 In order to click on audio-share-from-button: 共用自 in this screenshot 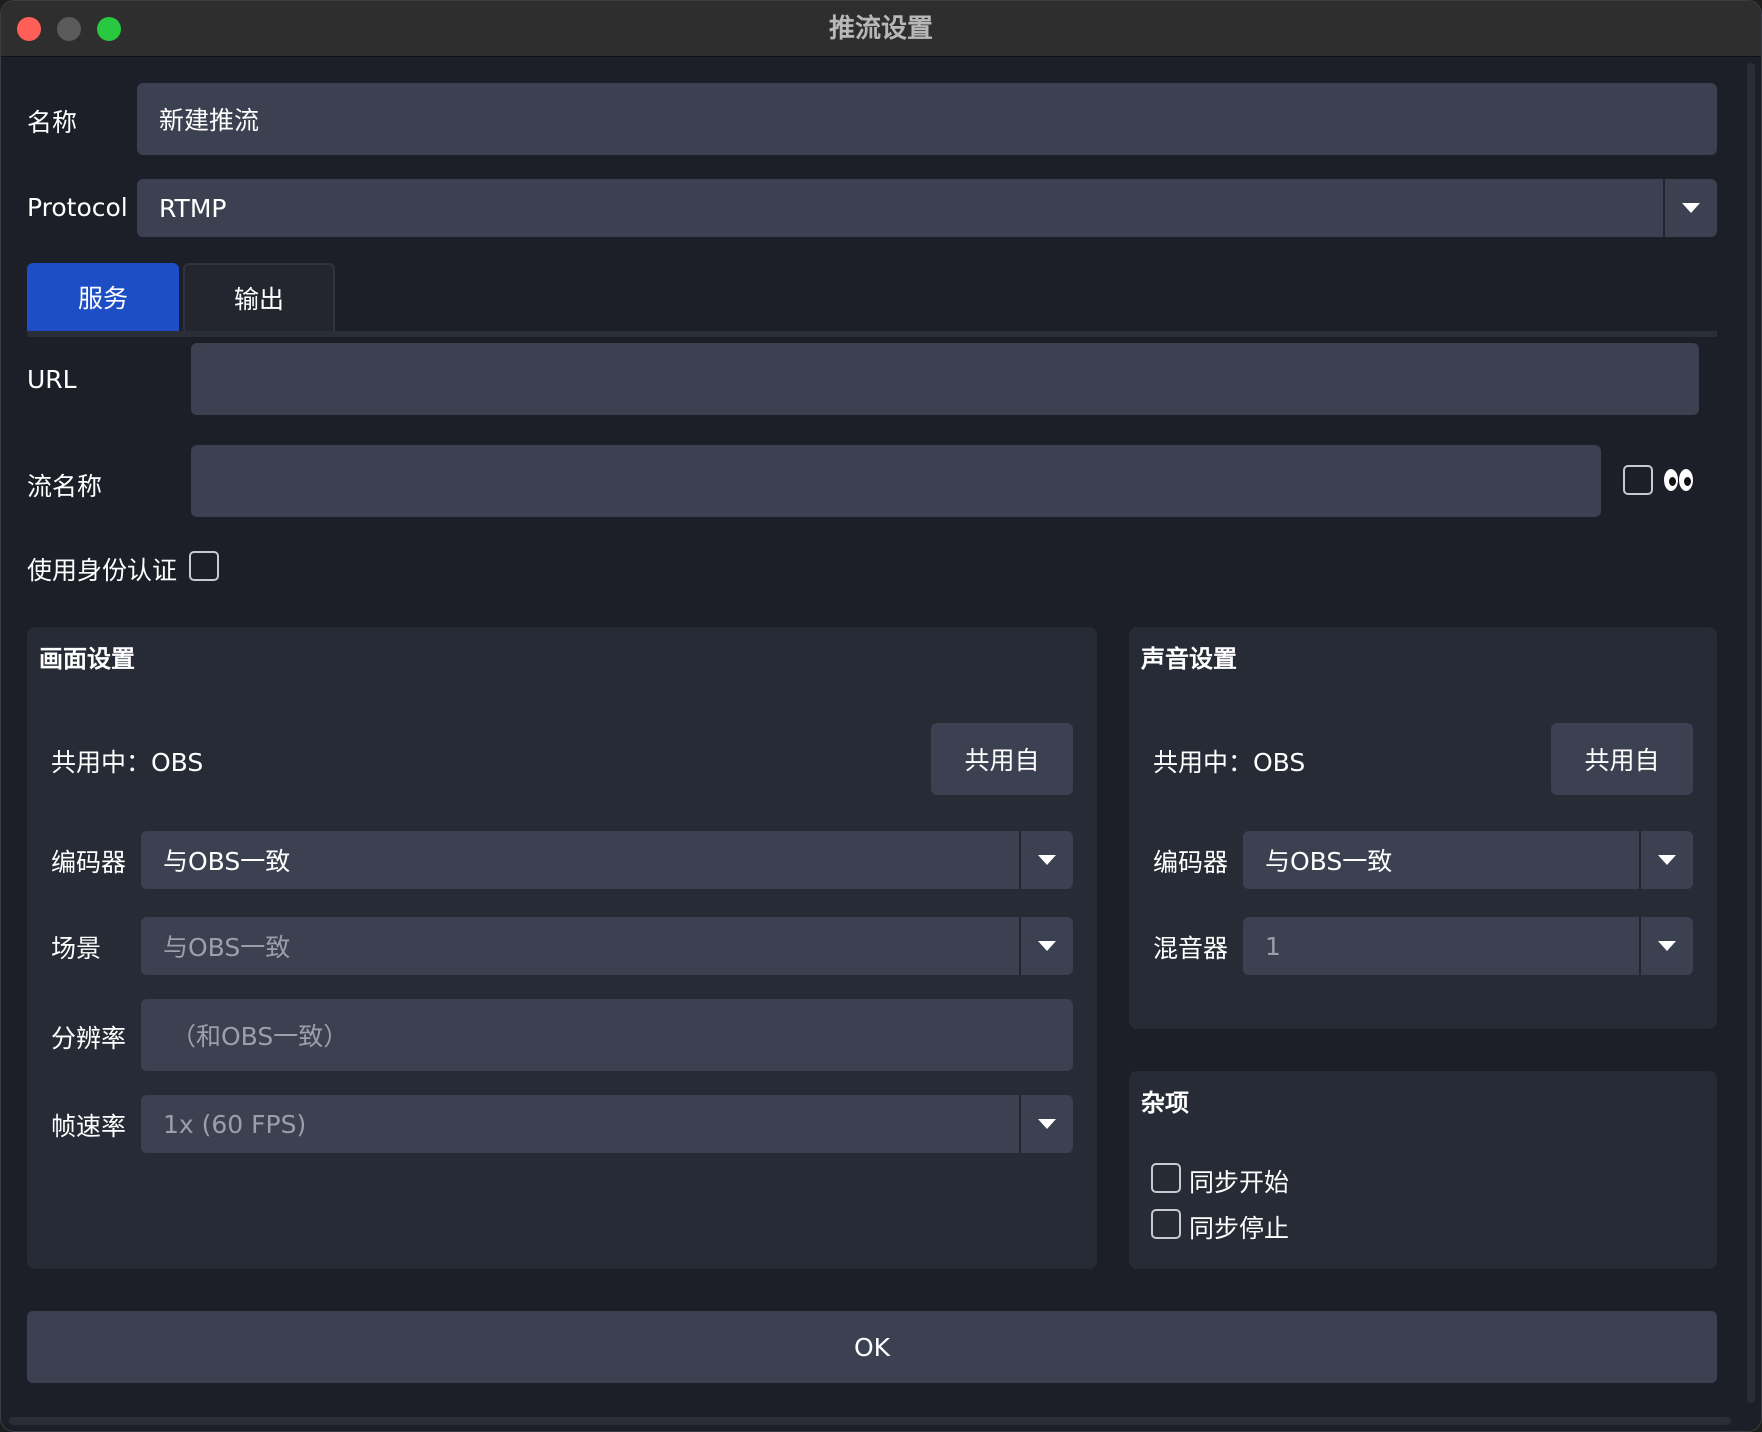, I will do `click(1622, 759)`.